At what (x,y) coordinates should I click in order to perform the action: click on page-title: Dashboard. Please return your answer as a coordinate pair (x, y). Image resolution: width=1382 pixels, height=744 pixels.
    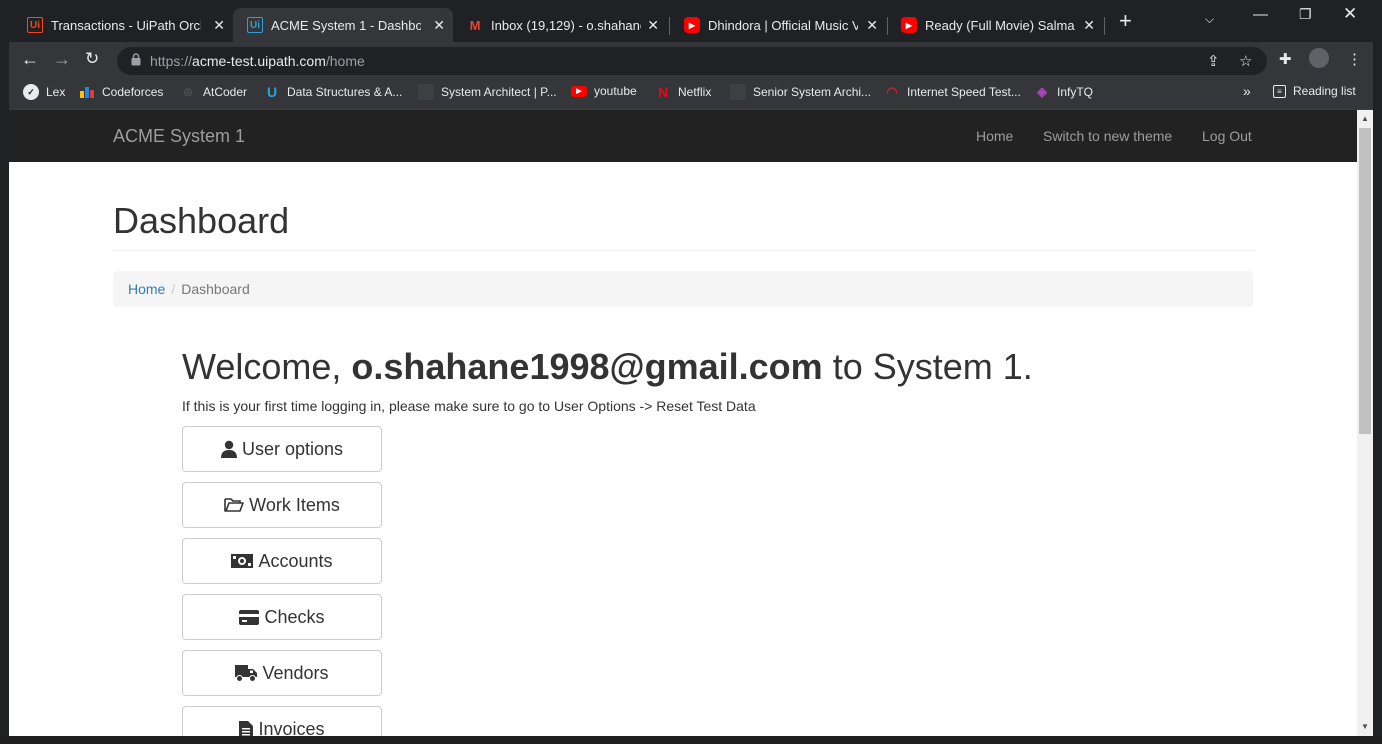
    Looking at the image, I should click on (201, 220).